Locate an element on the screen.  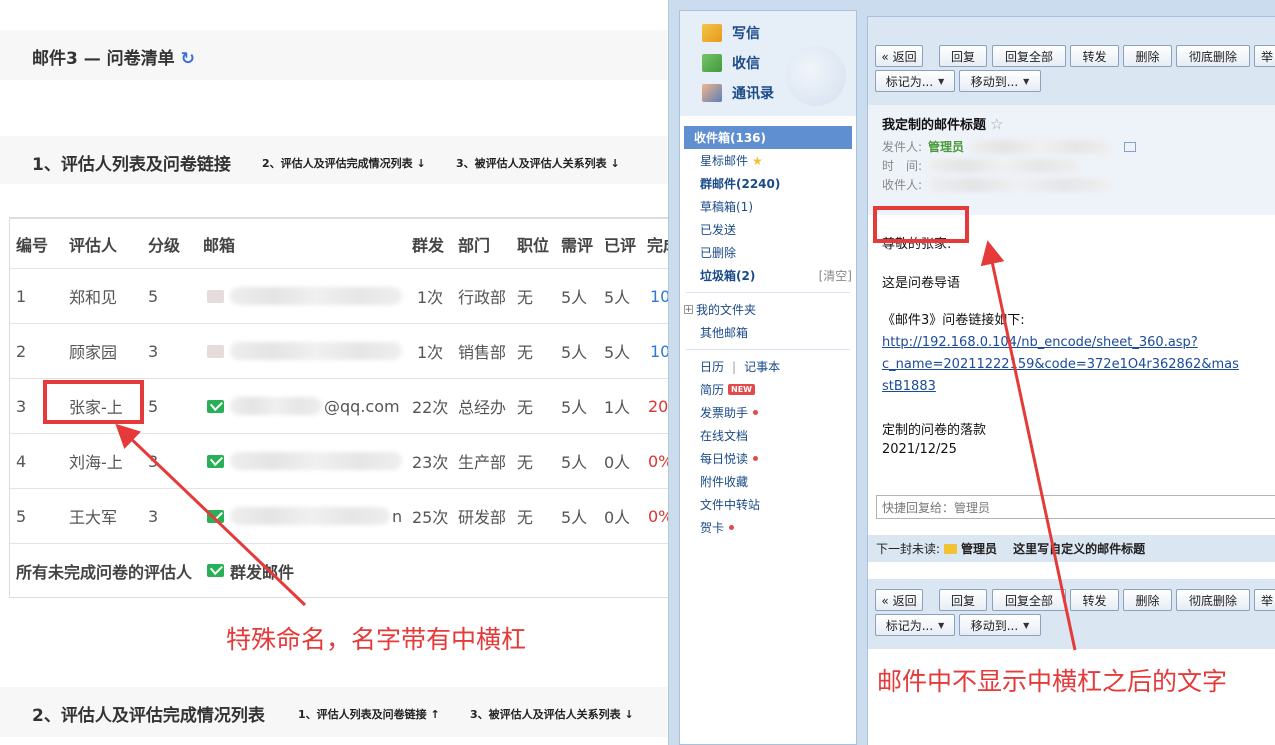
folder-inbox: 收件箱(136) is located at coordinates (768, 137).